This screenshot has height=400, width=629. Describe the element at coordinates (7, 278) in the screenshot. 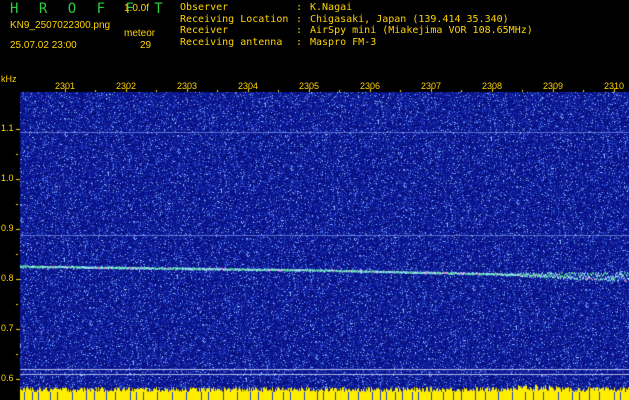

I see `y-tick-label: 0.8` at that location.